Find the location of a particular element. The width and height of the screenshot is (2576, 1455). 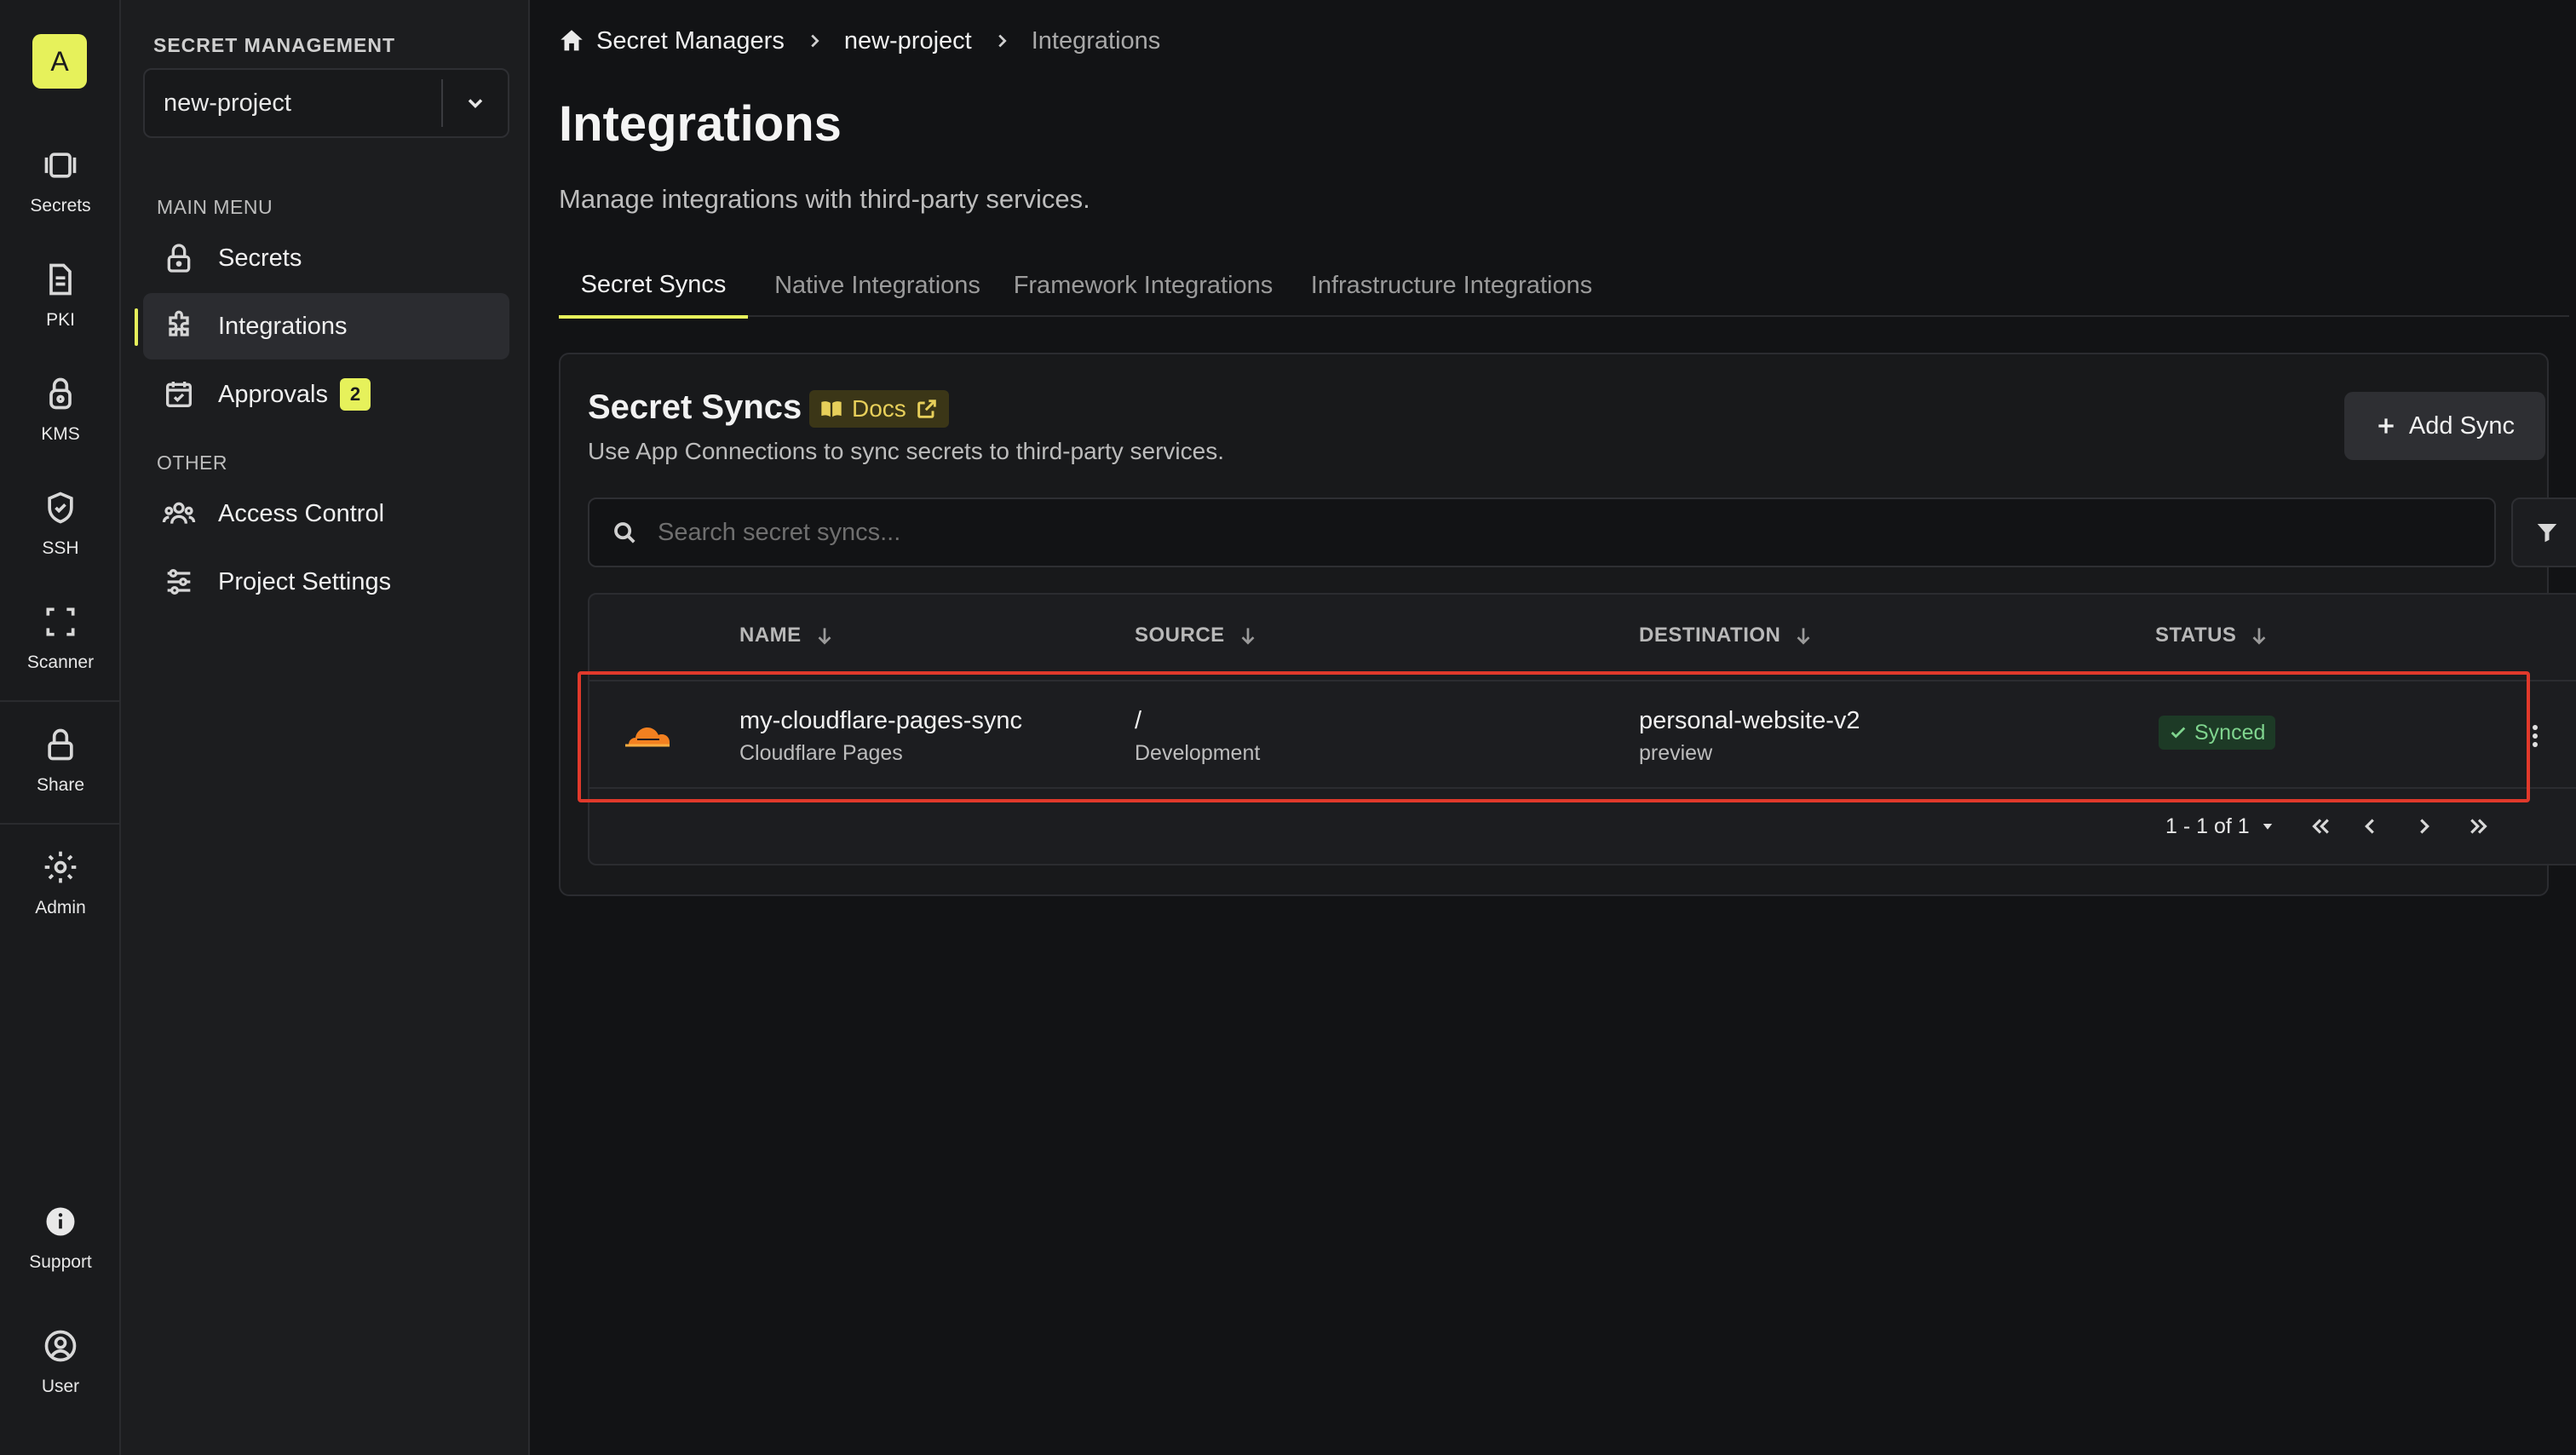

column-header-status: STATUS is located at coordinates (2213, 635).